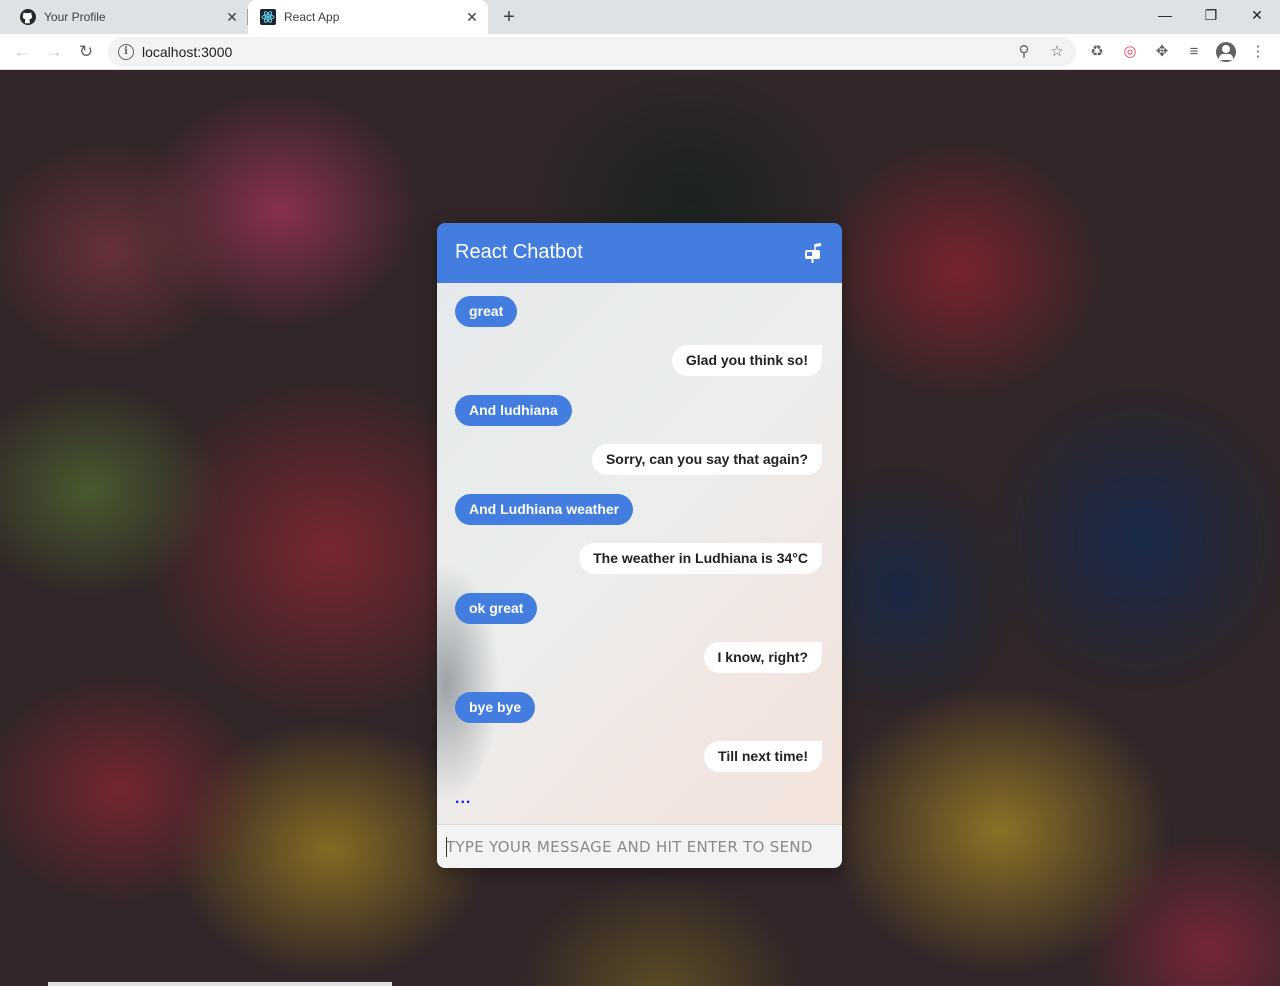 Image resolution: width=1280 pixels, height=986 pixels. Describe the element at coordinates (368, 17) in the screenshot. I see `tab-react-app: React App ✕` at that location.